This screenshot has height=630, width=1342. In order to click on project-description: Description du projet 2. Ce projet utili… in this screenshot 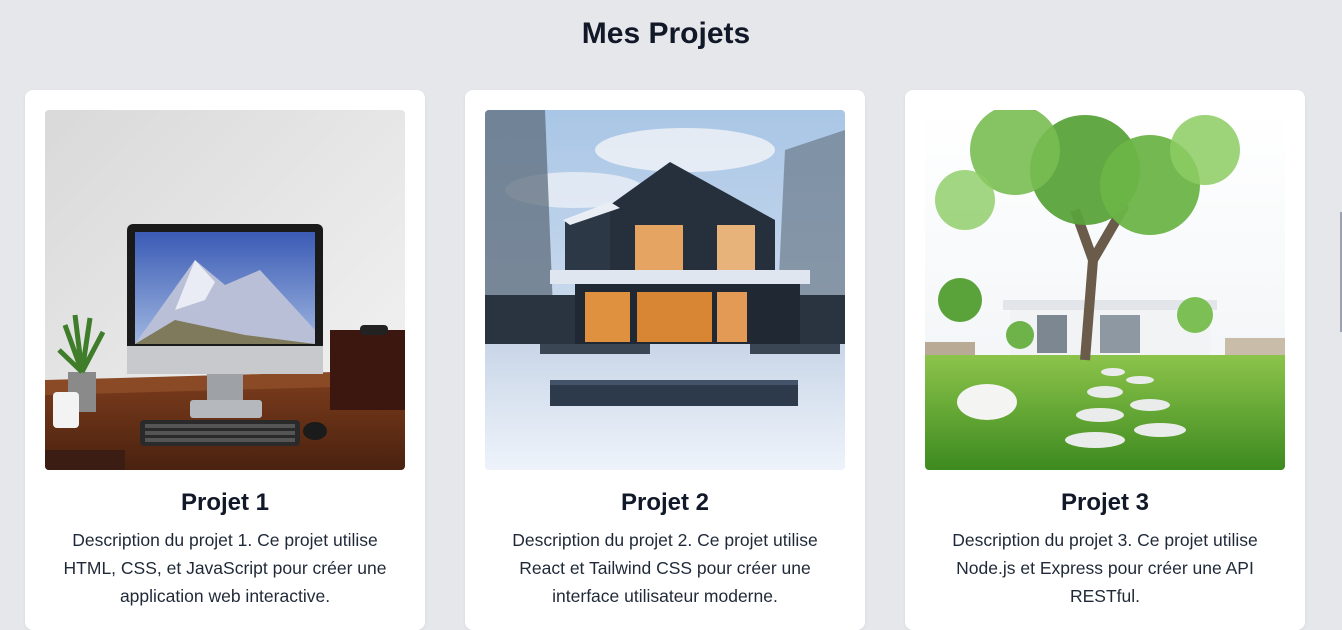, I will do `click(665, 568)`.